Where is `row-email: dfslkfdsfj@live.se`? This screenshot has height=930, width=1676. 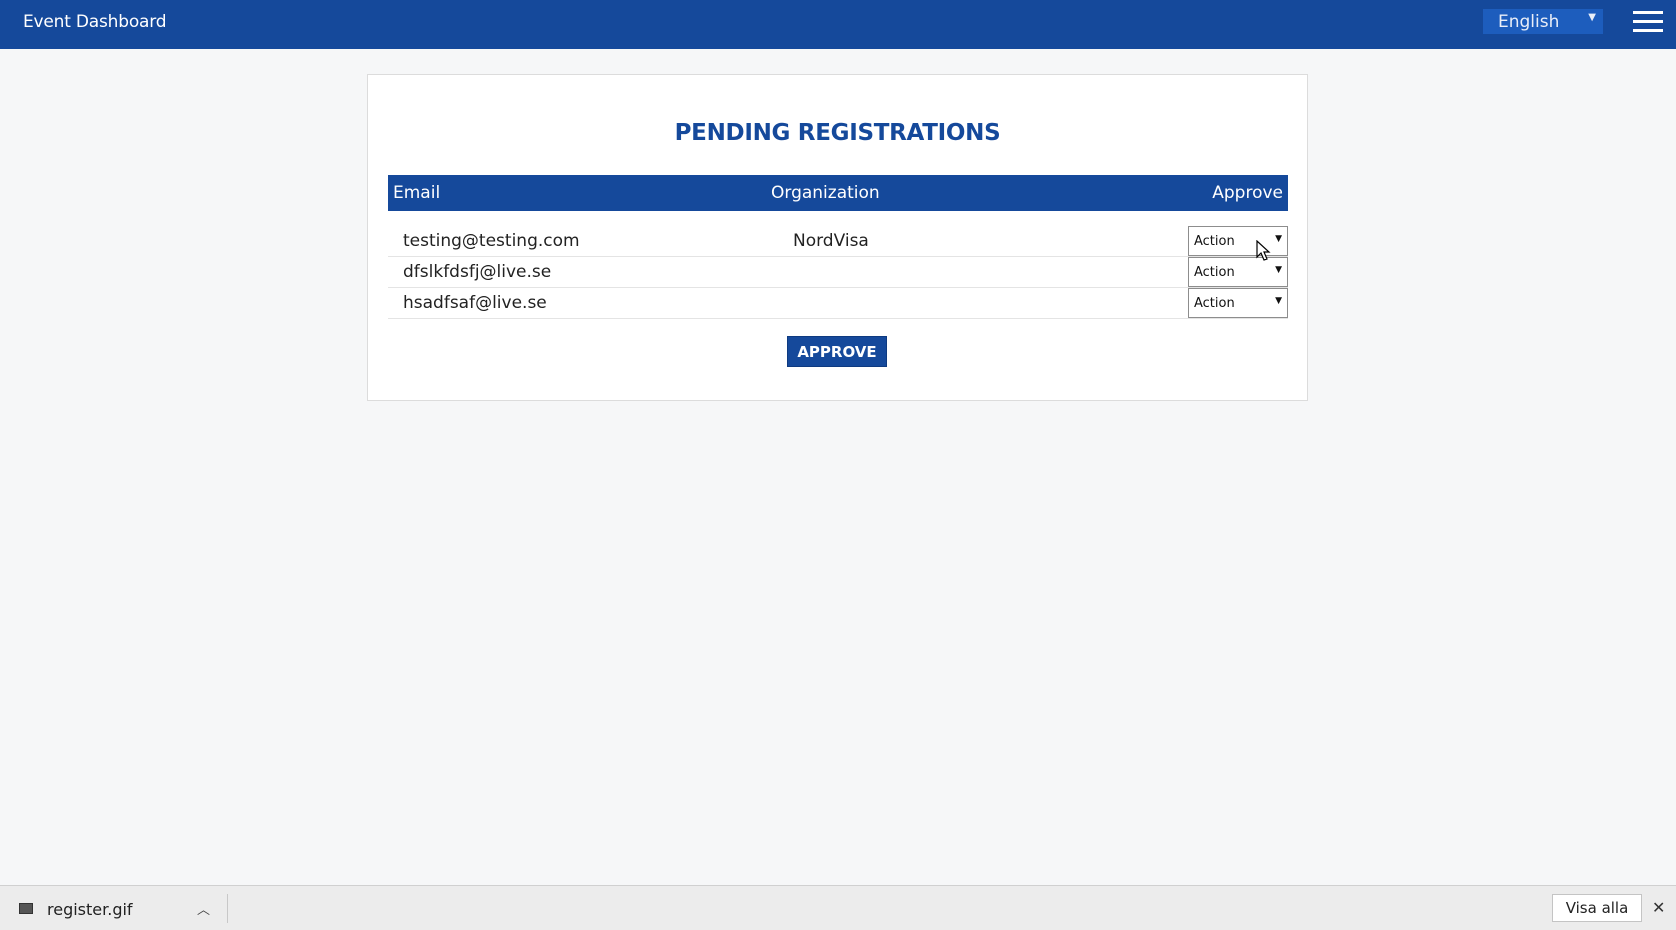 row-email: dfslkfdsfj@live.se is located at coordinates (477, 272).